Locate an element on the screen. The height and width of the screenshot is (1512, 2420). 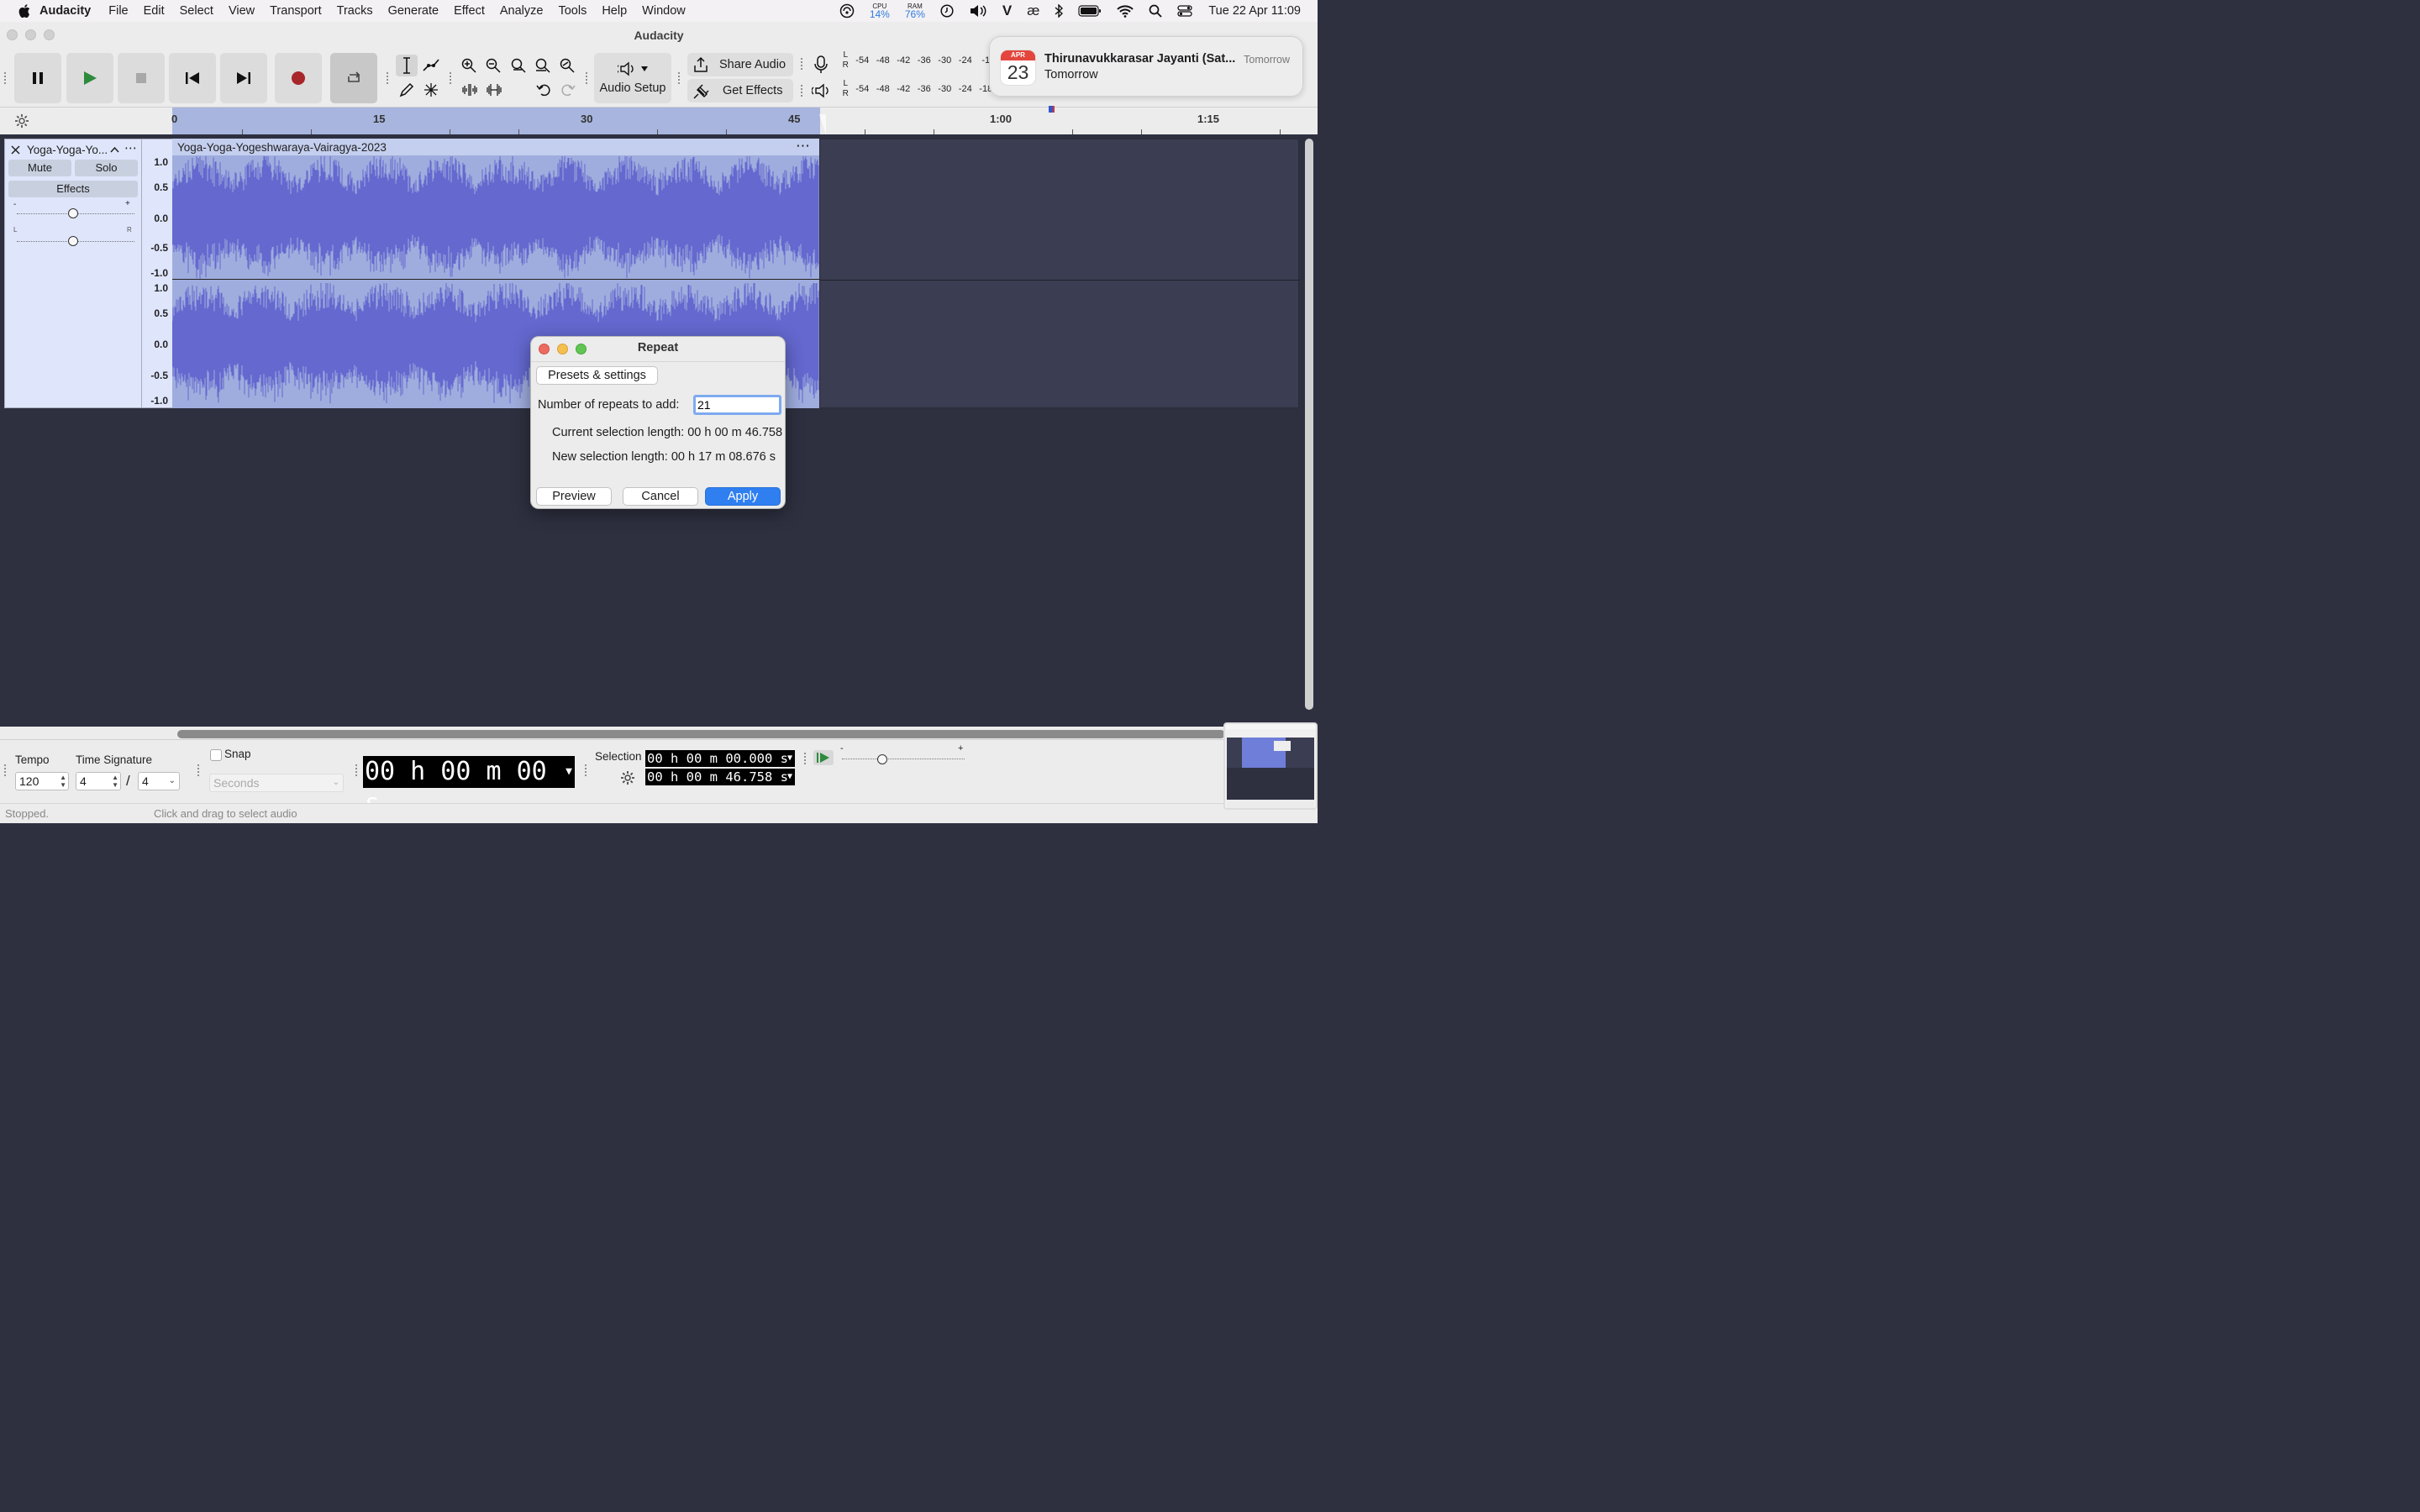
screenshot-thumbnail is located at coordinates (1270, 766).